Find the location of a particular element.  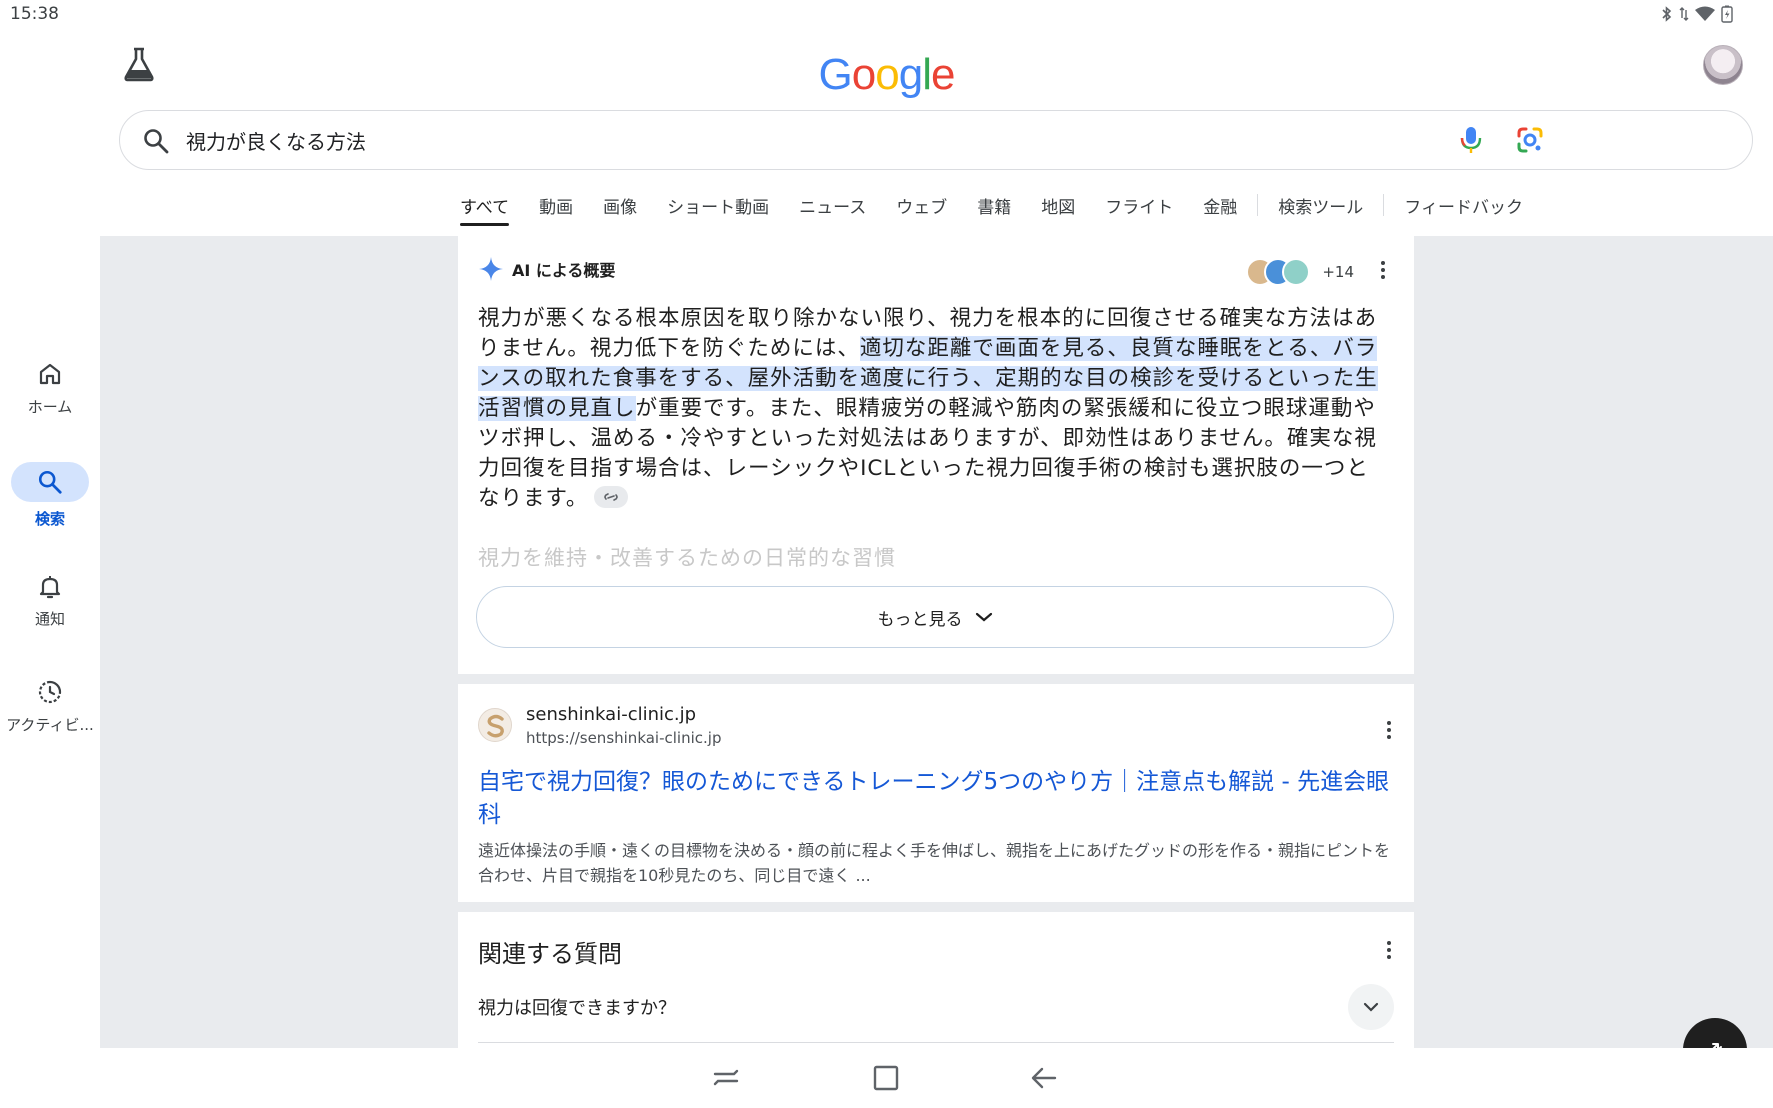

recent-apps-icon is located at coordinates (726, 1078).